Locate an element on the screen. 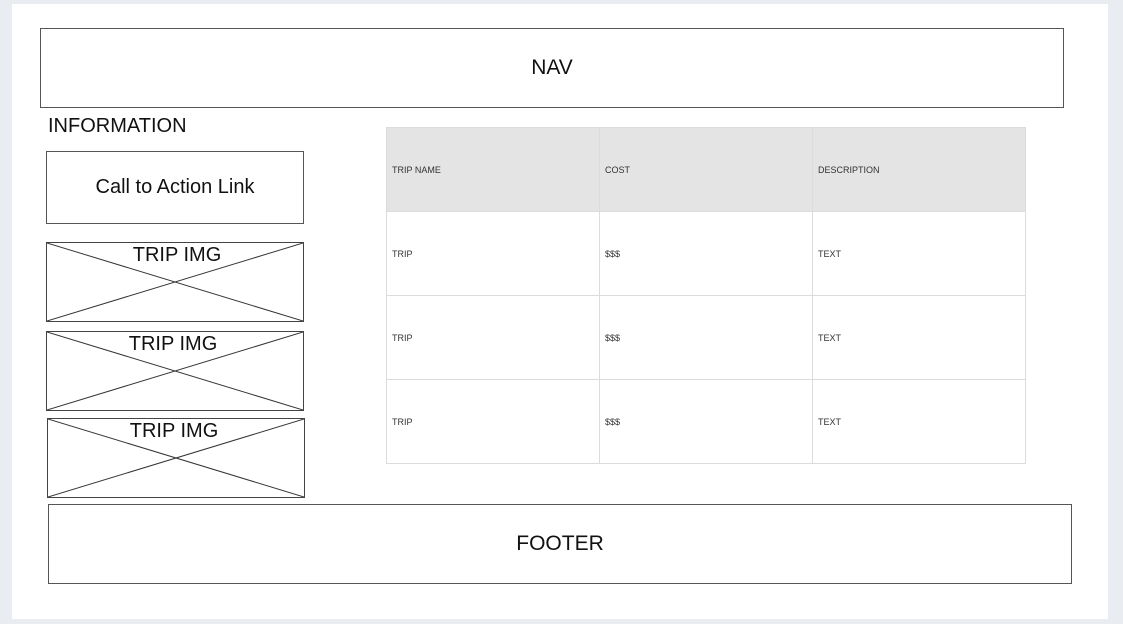 Image resolution: width=1123 pixels, height=624 pixels. table-header-row: TRIP NAME COST DESCRIPTION is located at coordinates (706, 169).